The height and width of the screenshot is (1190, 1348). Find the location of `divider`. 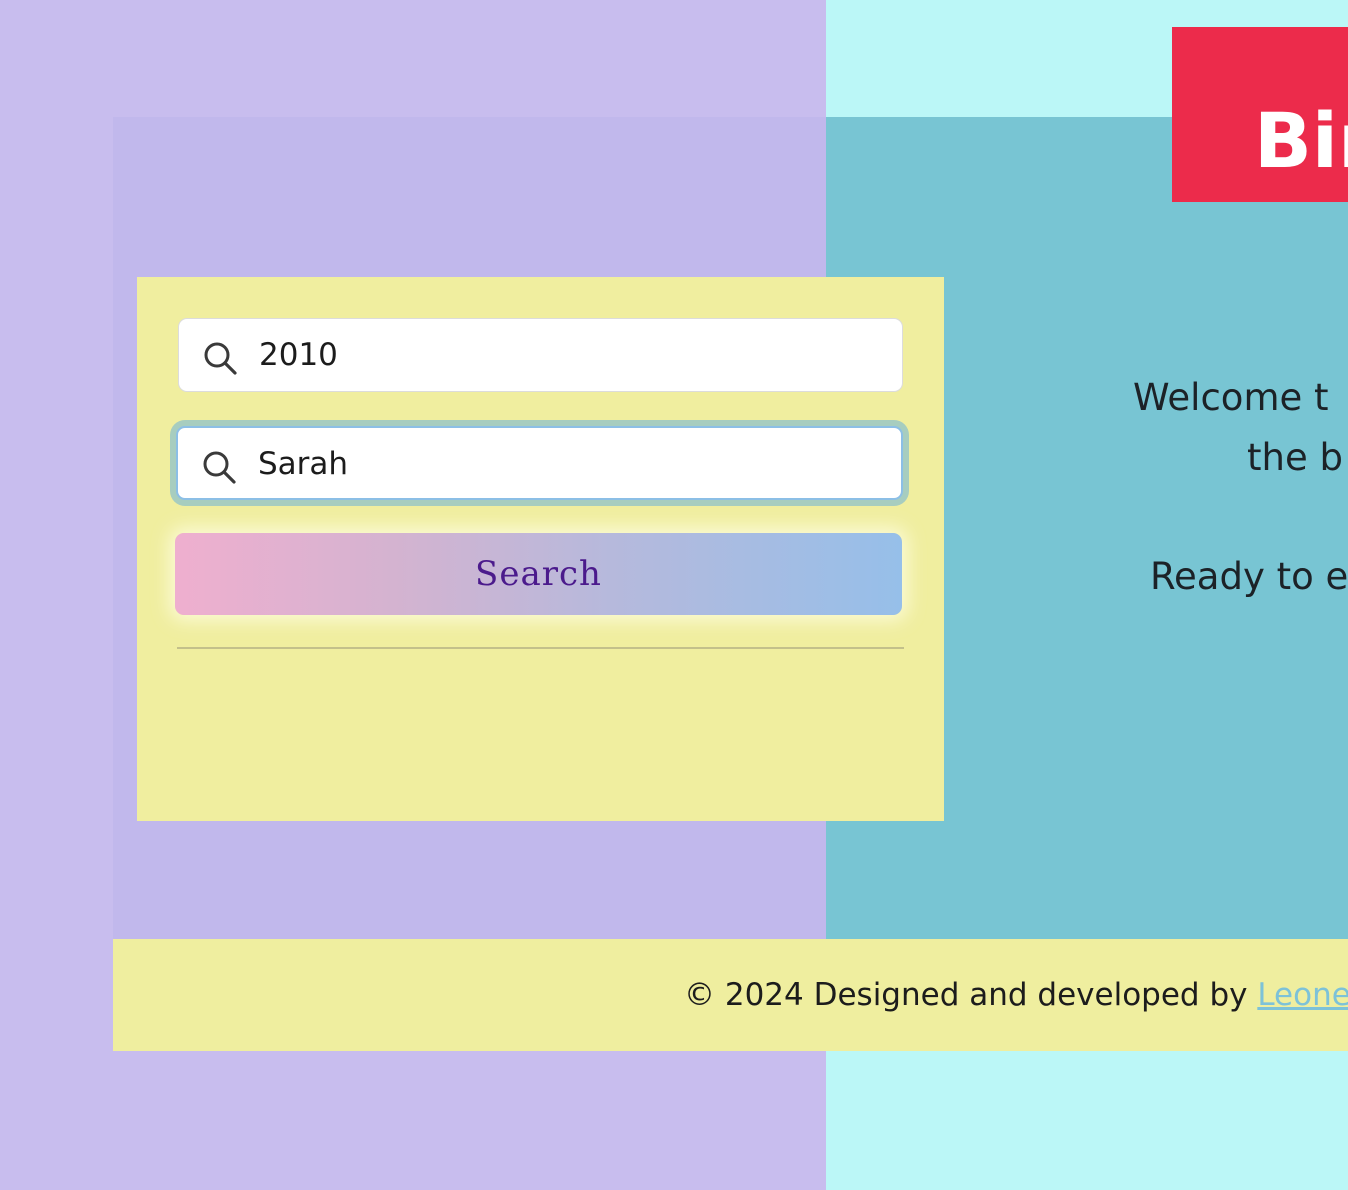

divider is located at coordinates (540, 648).